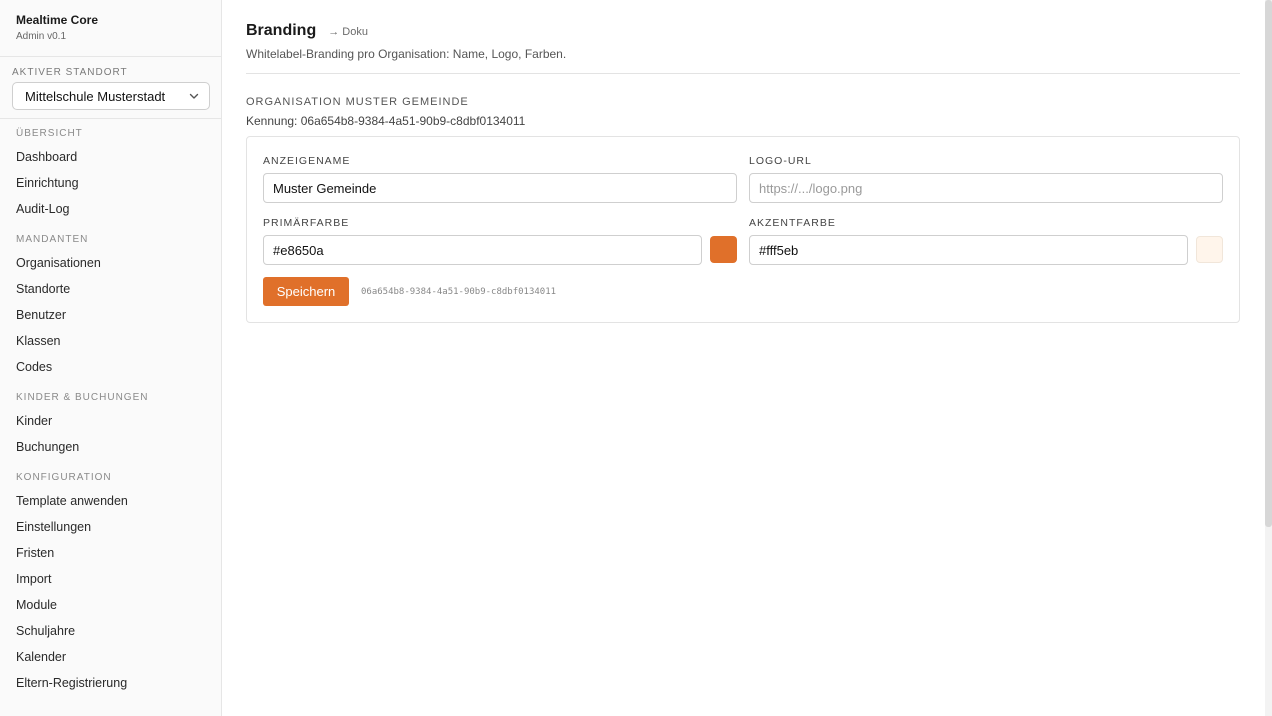 Image resolution: width=1272 pixels, height=716 pixels. Describe the element at coordinates (281, 30) in the screenshot. I see `page-title: Branding` at that location.